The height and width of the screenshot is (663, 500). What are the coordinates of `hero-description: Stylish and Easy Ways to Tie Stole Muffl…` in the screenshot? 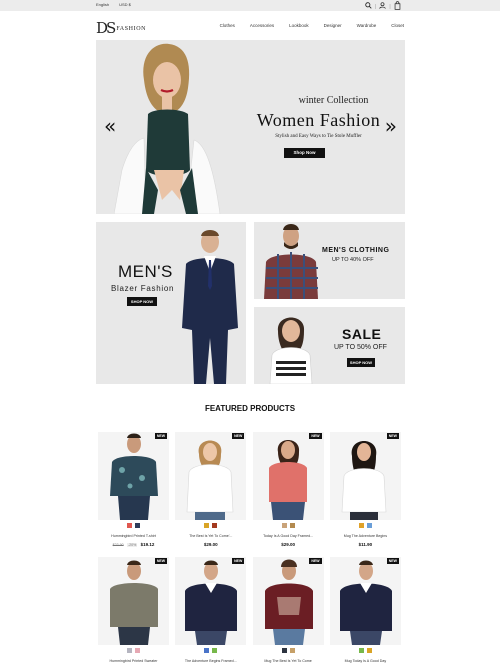 It's located at (318, 136).